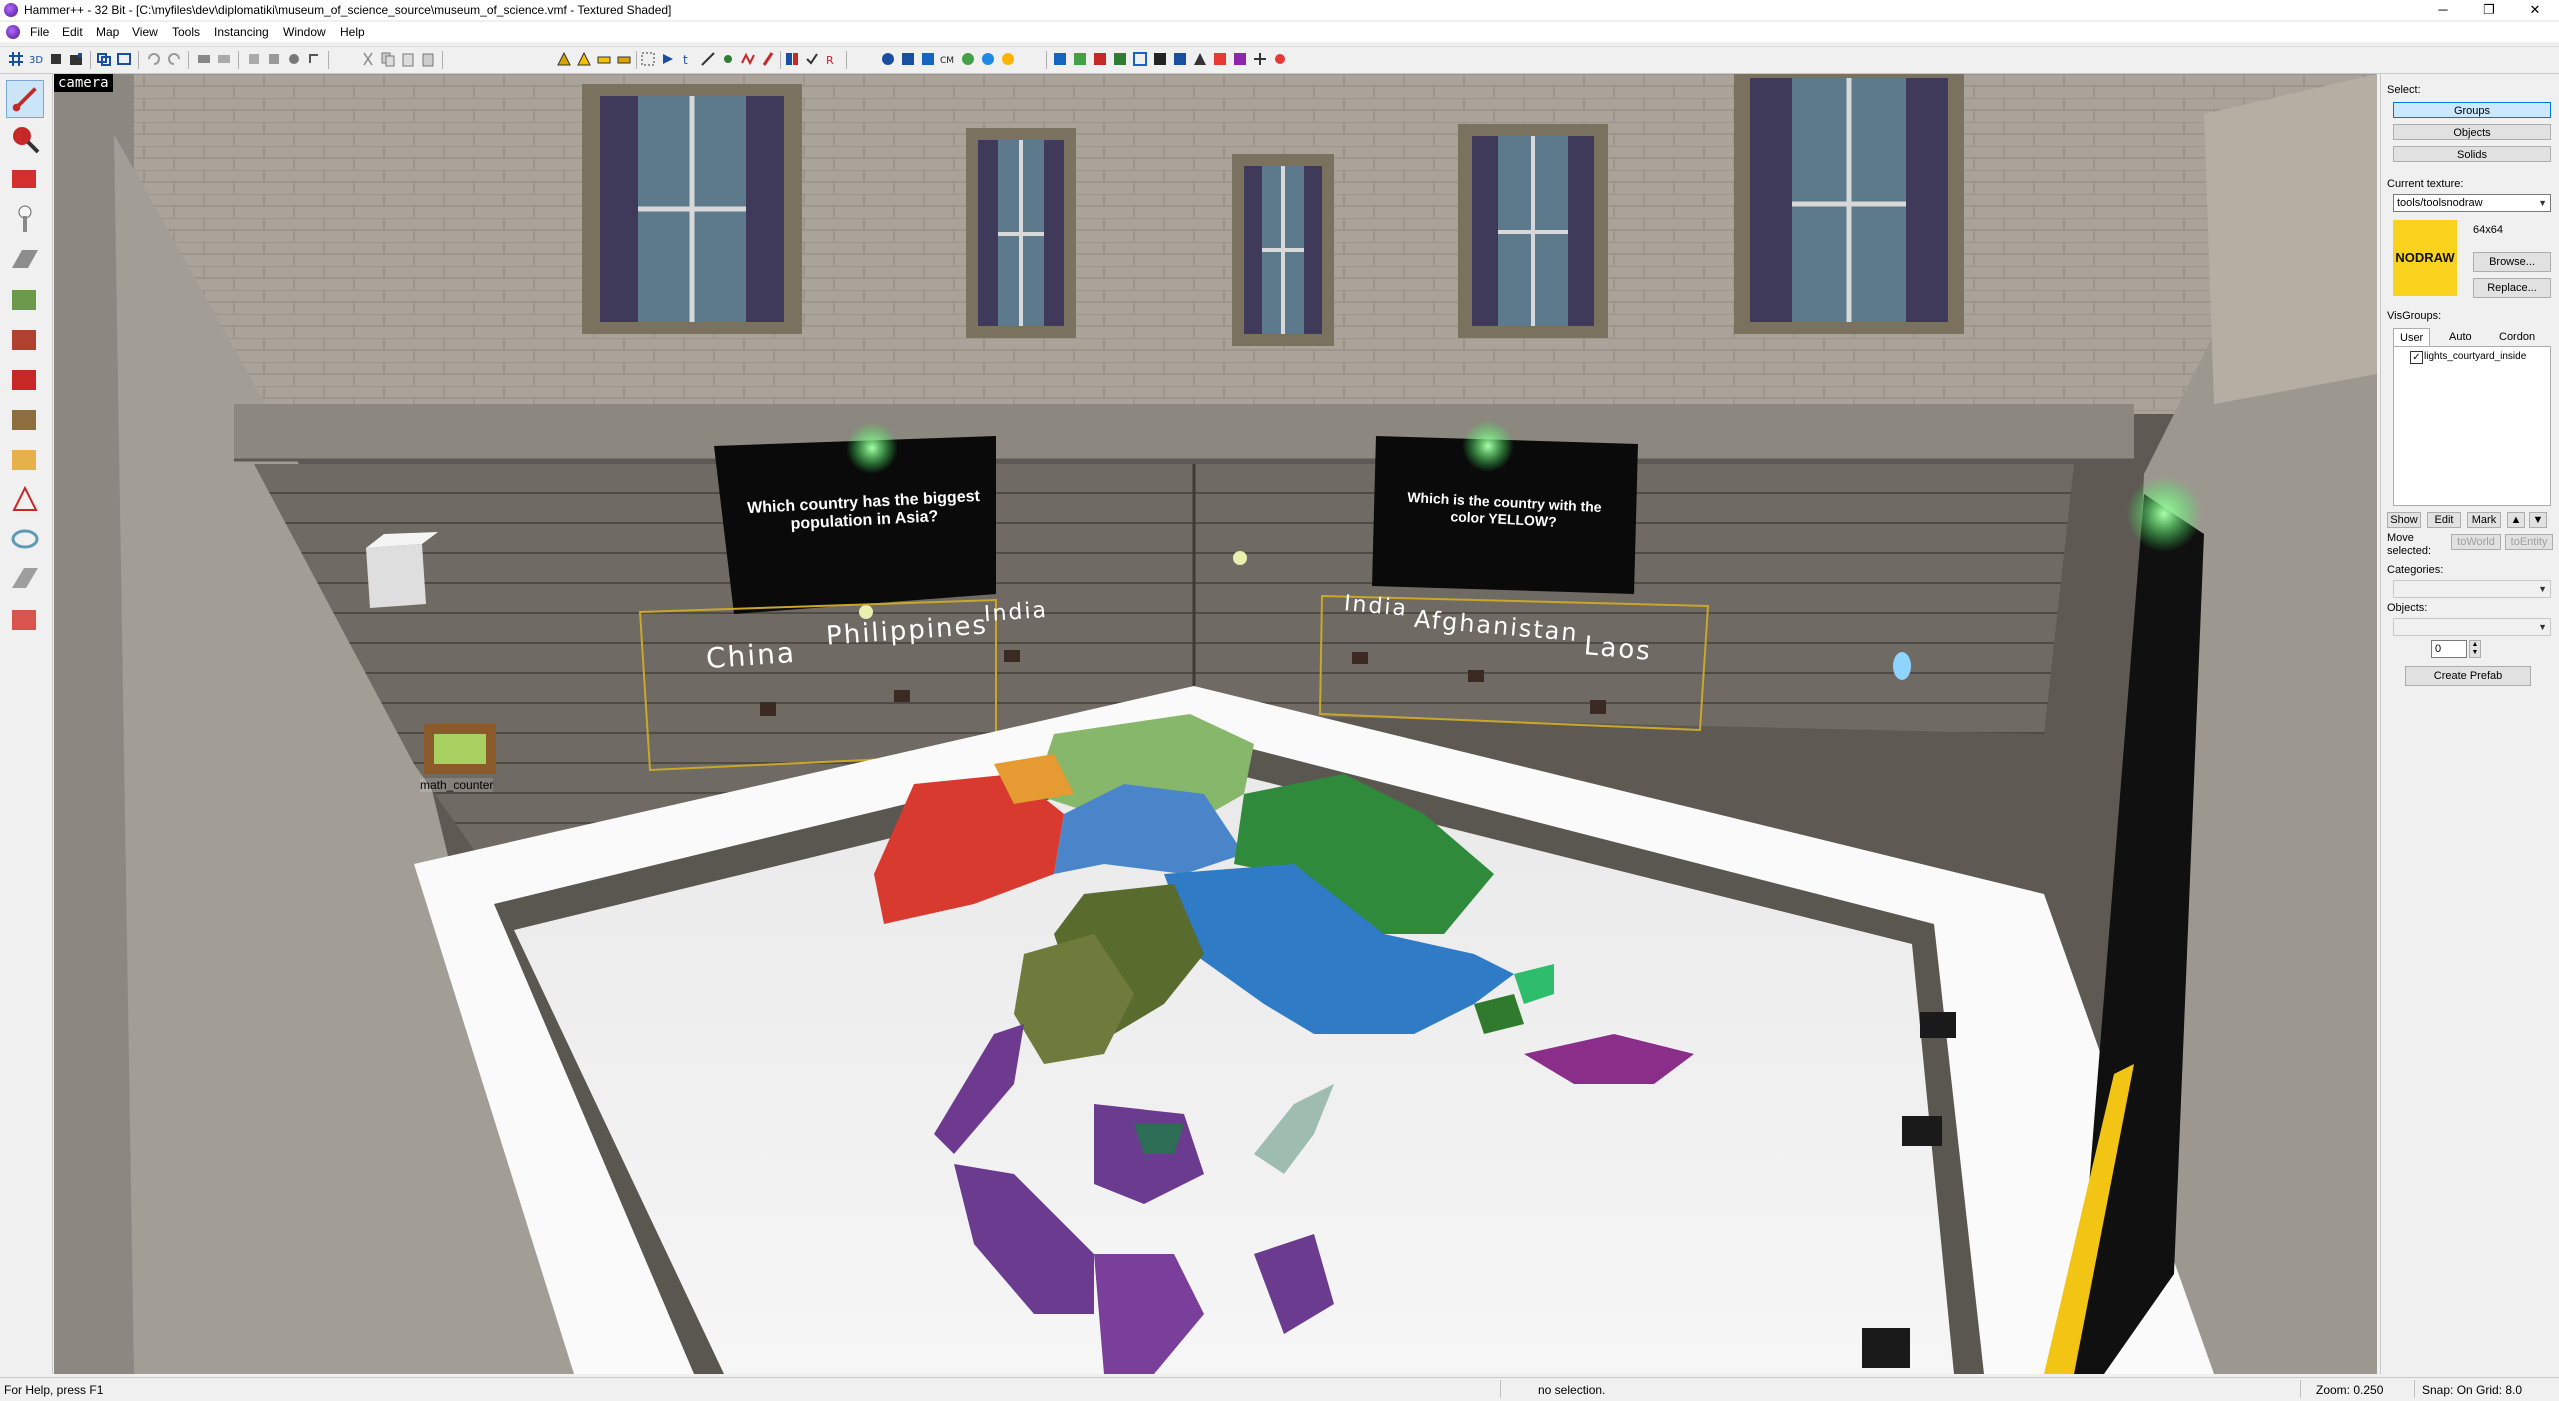 The height and width of the screenshot is (1401, 2559). What do you see at coordinates (1100, 59) in the screenshot?
I see `view-textured-icon` at bounding box center [1100, 59].